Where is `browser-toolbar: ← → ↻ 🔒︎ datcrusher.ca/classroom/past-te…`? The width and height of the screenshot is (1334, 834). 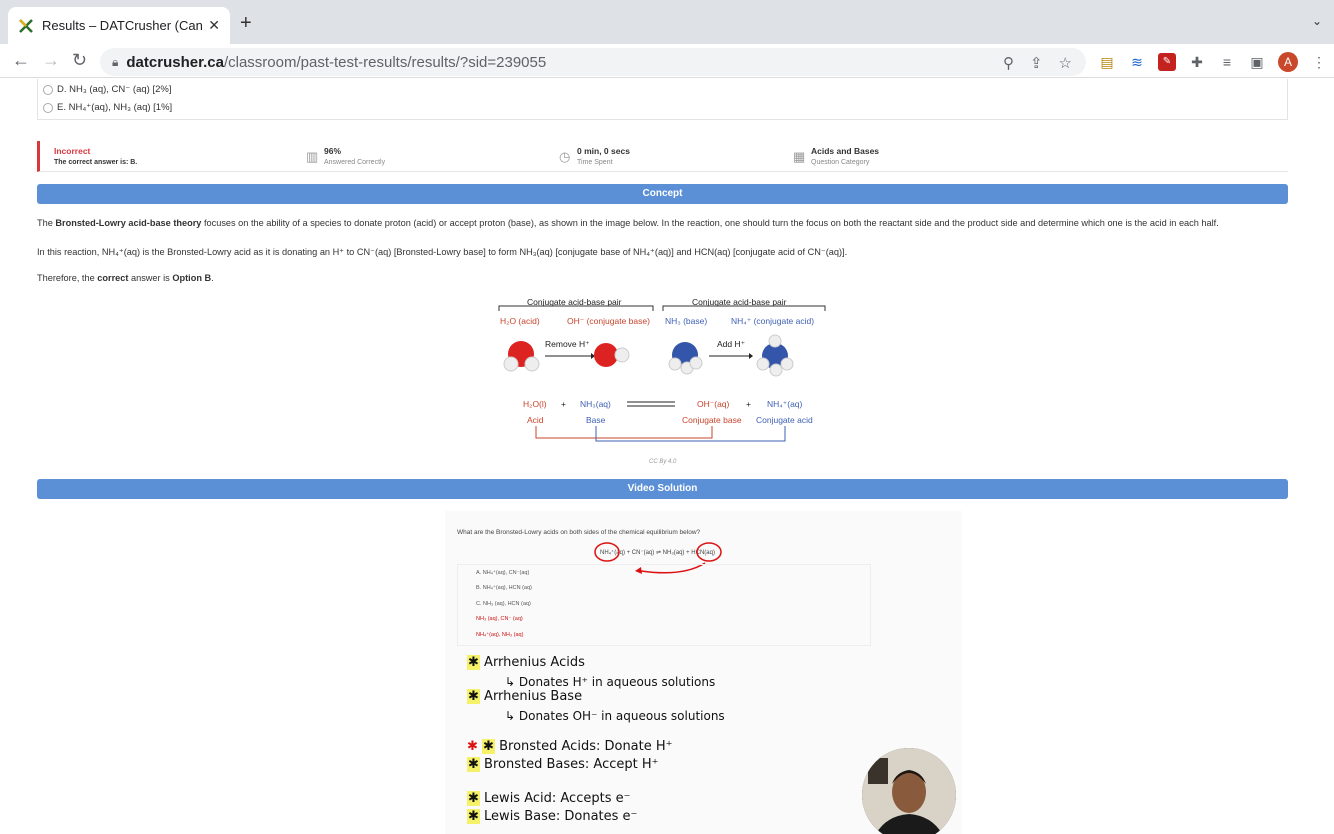 browser-toolbar: ← → ↻ 🔒︎ datcrusher.ca/classroom/past-te… is located at coordinates (667, 61).